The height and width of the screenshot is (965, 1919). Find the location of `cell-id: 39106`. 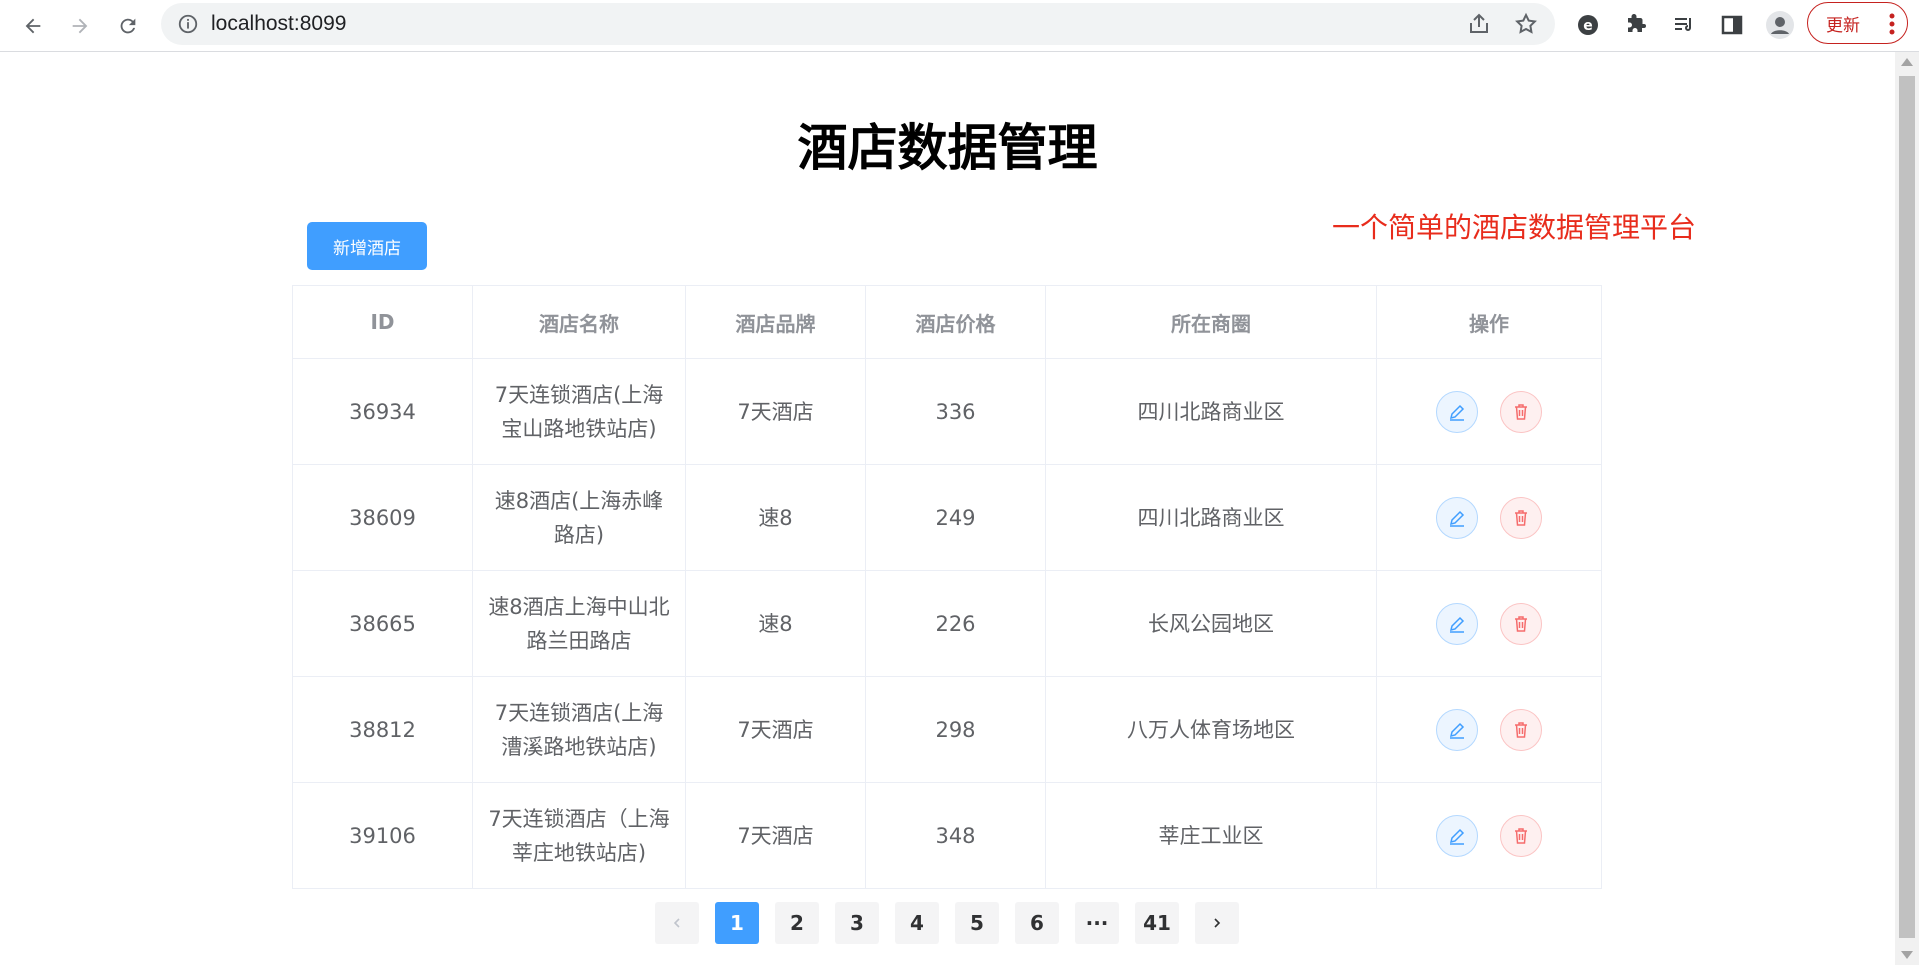

cell-id: 39106 is located at coordinates (382, 835).